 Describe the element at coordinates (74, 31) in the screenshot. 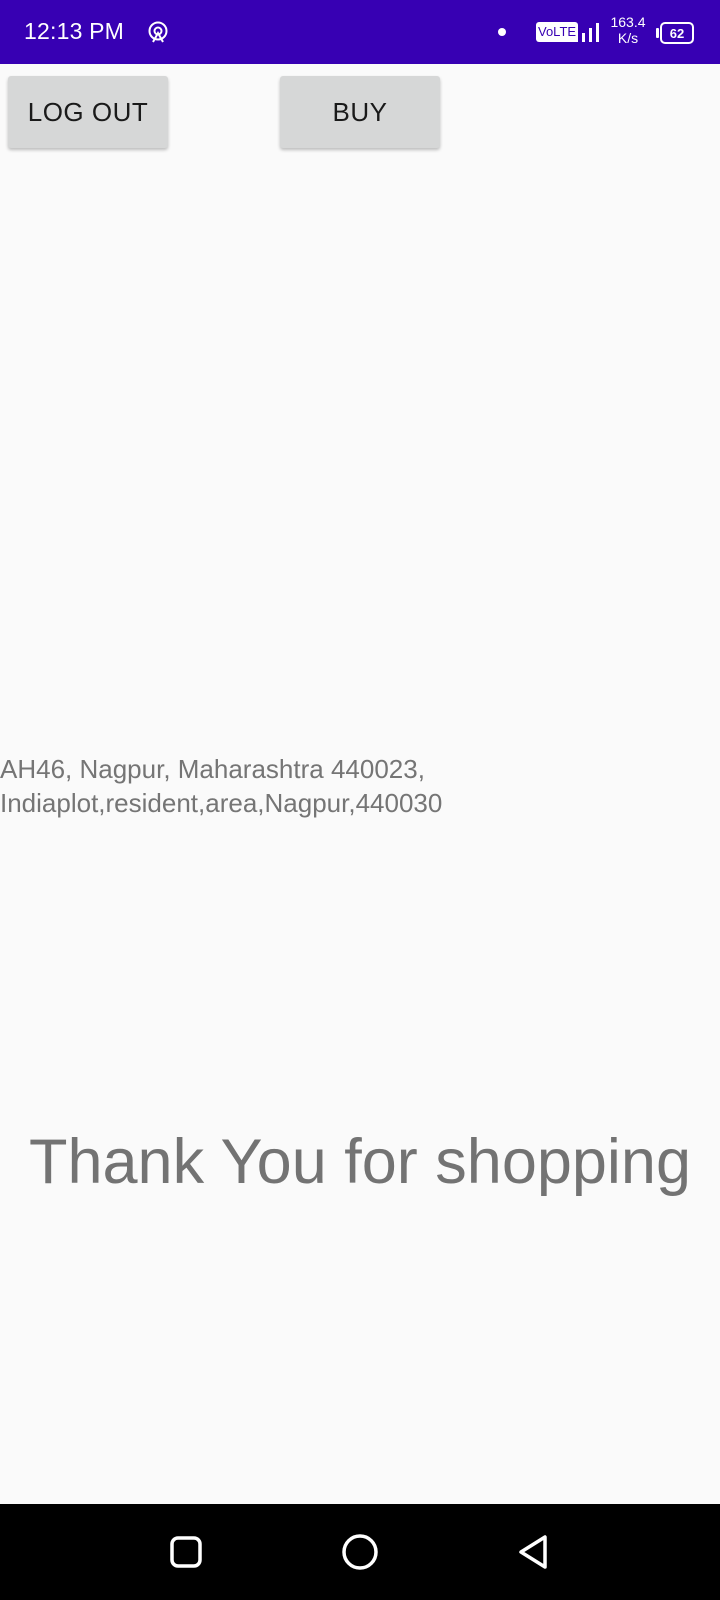

I see `status-time: 12:13 PM` at that location.